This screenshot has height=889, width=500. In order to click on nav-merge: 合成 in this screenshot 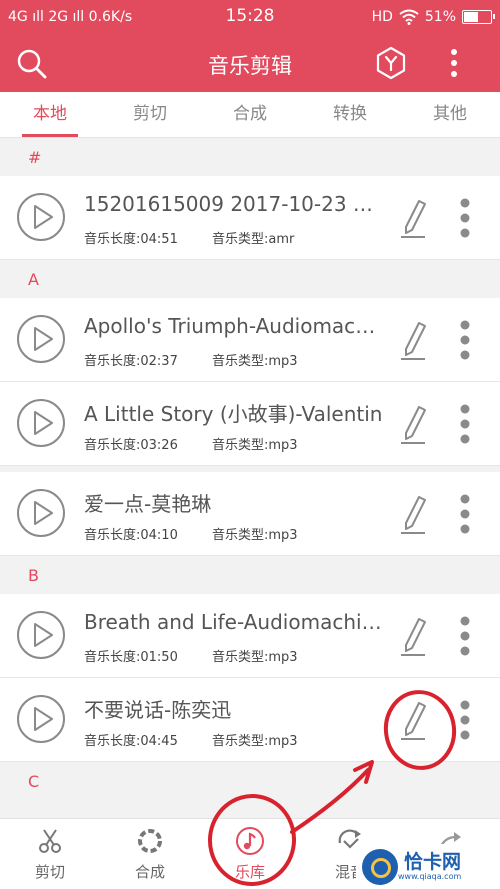, I will do `click(150, 854)`.